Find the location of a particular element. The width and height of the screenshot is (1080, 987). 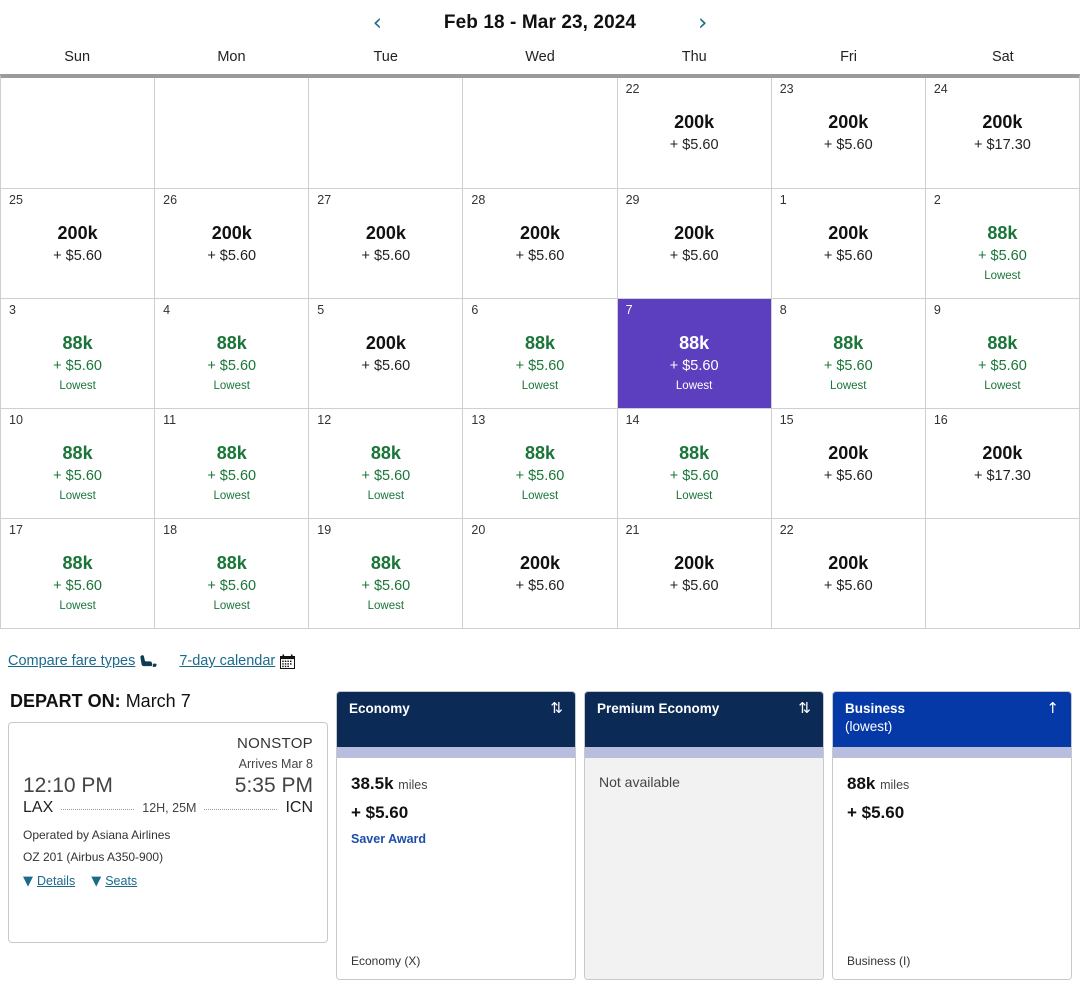

day-number: 25 is located at coordinates (16, 200).